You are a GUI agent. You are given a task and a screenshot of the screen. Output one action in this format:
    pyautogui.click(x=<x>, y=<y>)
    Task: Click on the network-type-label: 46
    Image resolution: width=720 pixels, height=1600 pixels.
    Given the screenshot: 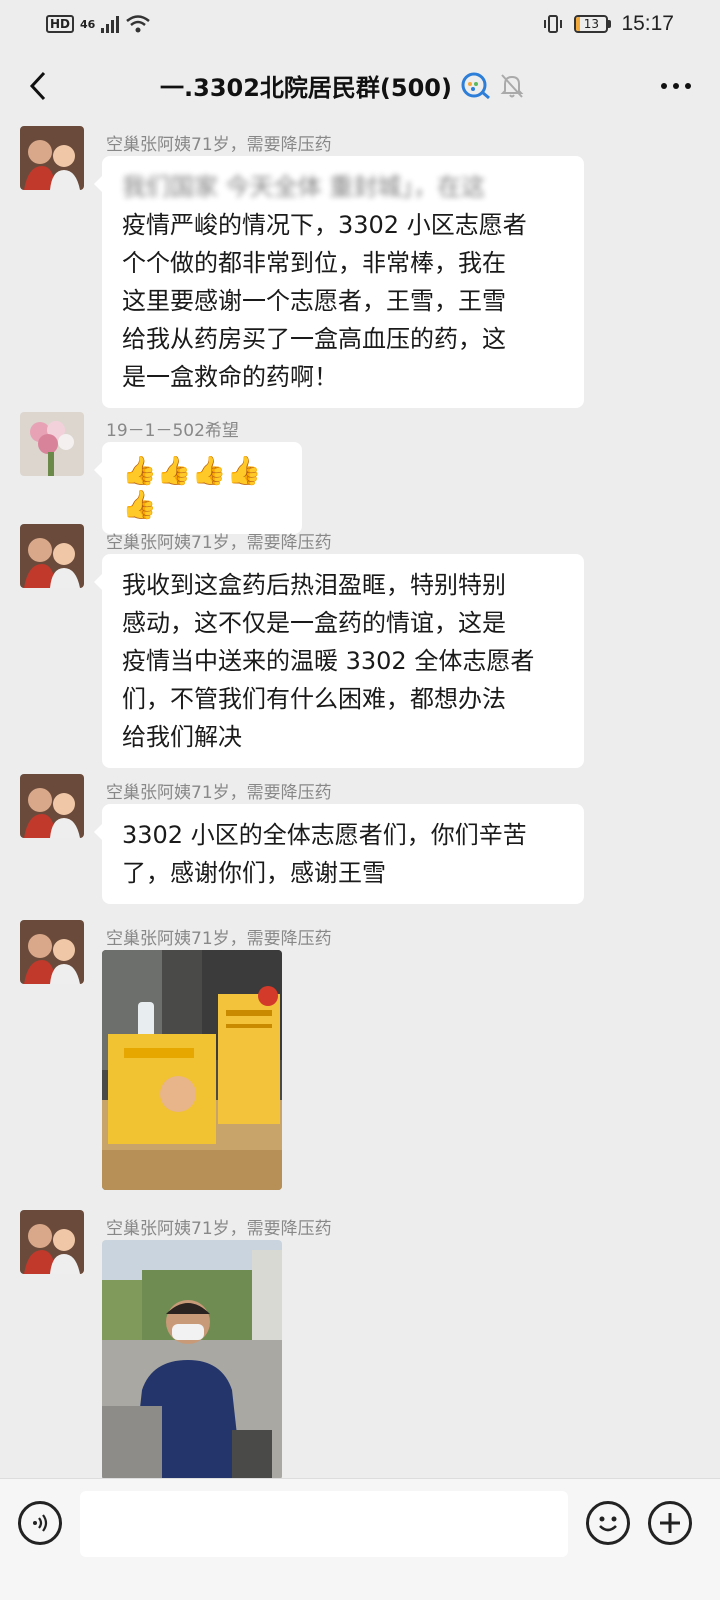 What is the action you would take?
    pyautogui.click(x=88, y=24)
    